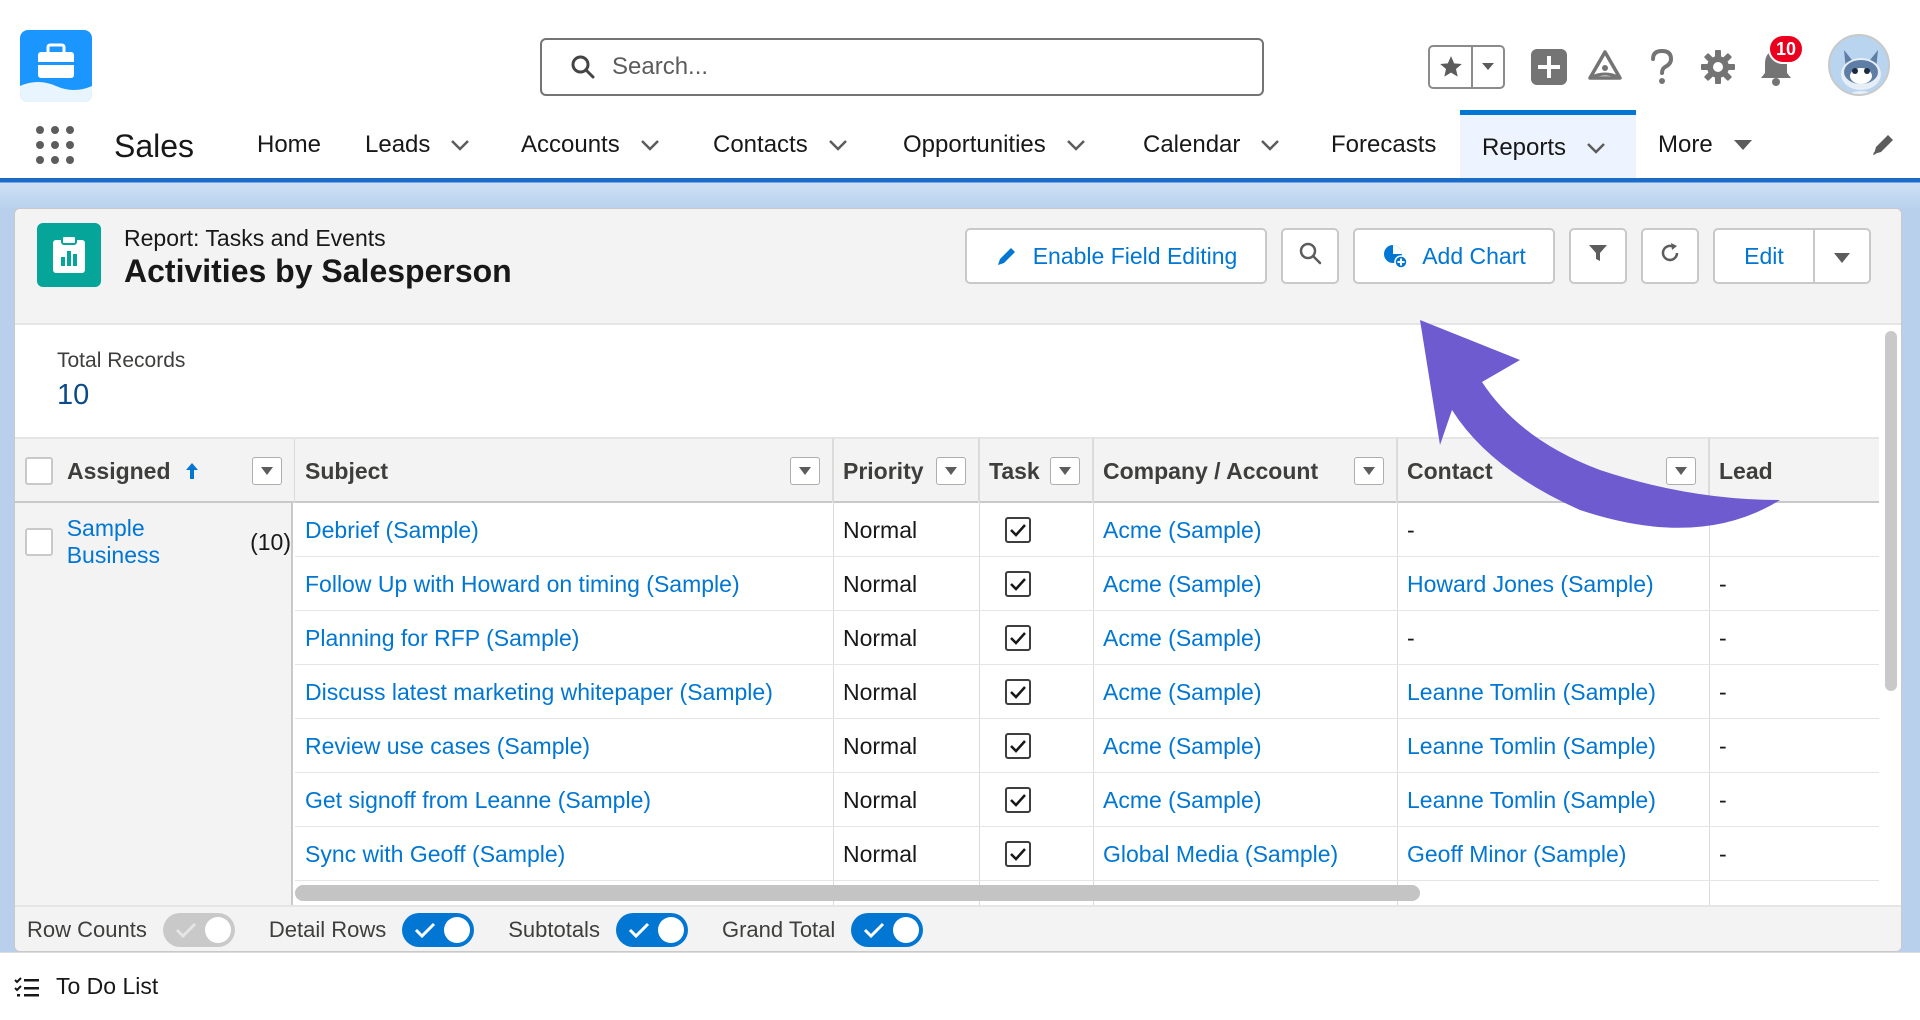 The width and height of the screenshot is (1920, 1020). I want to click on salesforce-logo, so click(56, 66).